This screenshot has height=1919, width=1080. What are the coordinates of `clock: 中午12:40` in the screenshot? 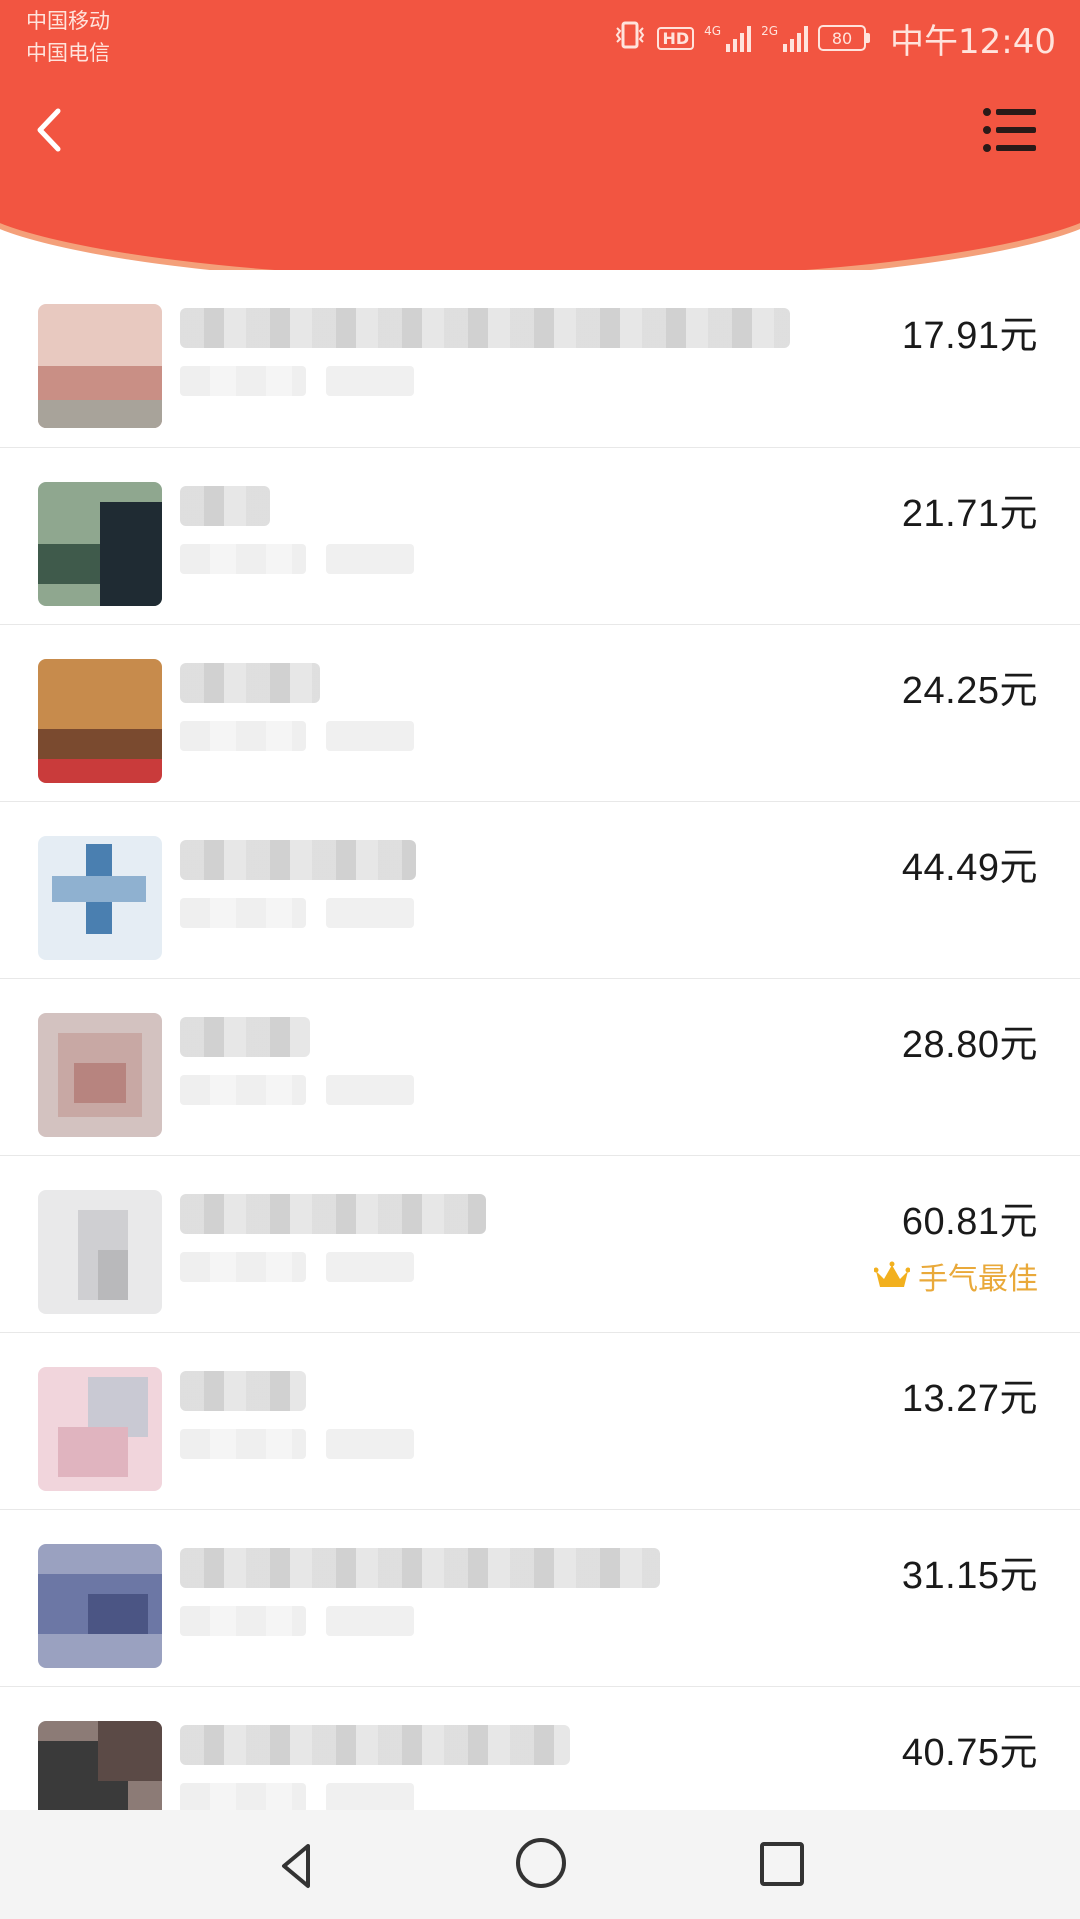 It's located at (973, 41).